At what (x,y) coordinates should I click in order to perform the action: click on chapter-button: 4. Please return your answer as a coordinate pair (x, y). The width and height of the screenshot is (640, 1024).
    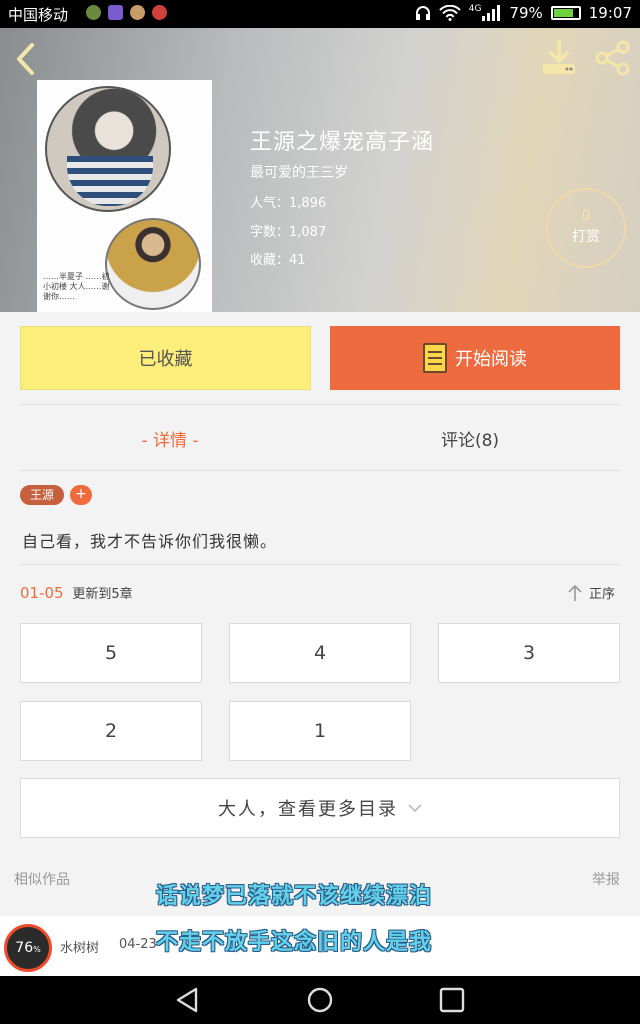
    Looking at the image, I should click on (320, 653).